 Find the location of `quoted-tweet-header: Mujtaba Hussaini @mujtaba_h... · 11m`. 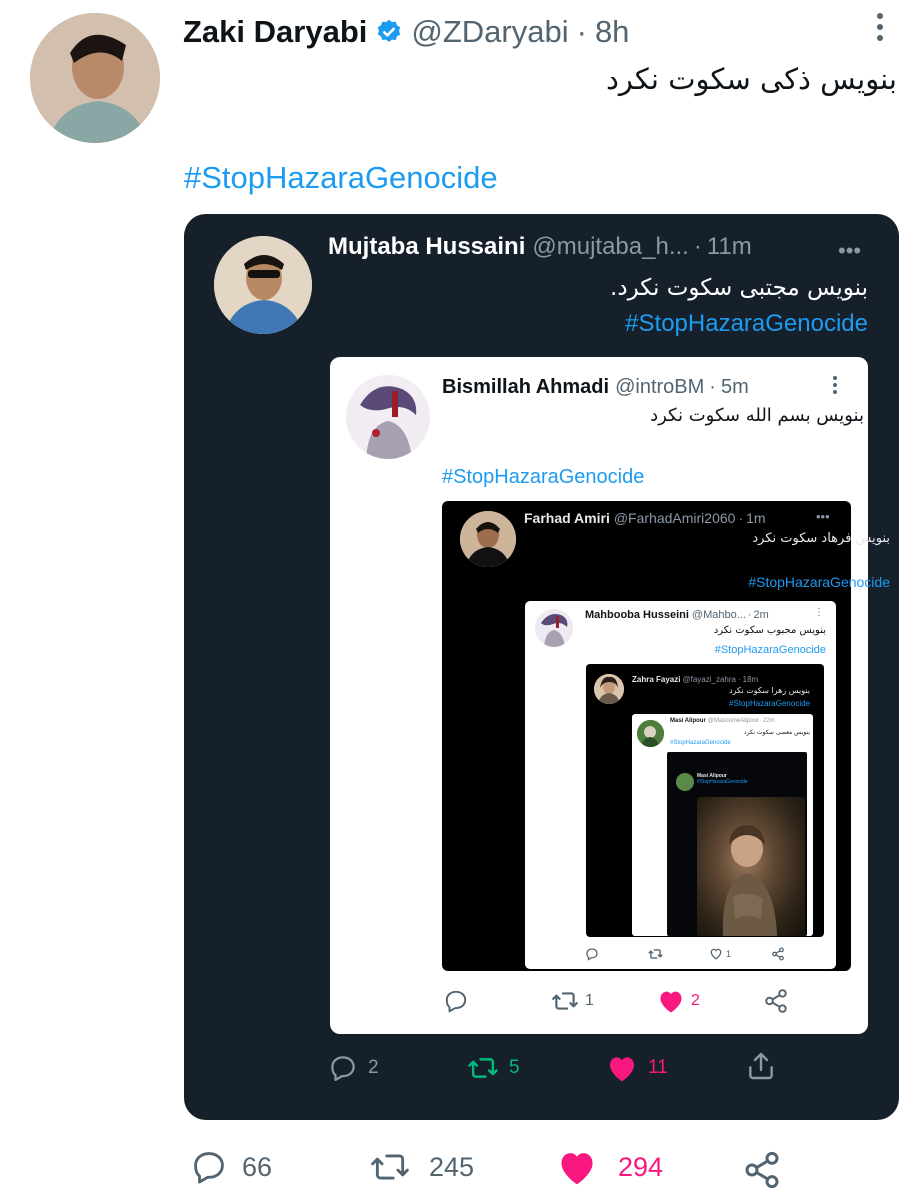

quoted-tweet-header: Mujtaba Hussaini @mujtaba_h... · 11m is located at coordinates (540, 247).